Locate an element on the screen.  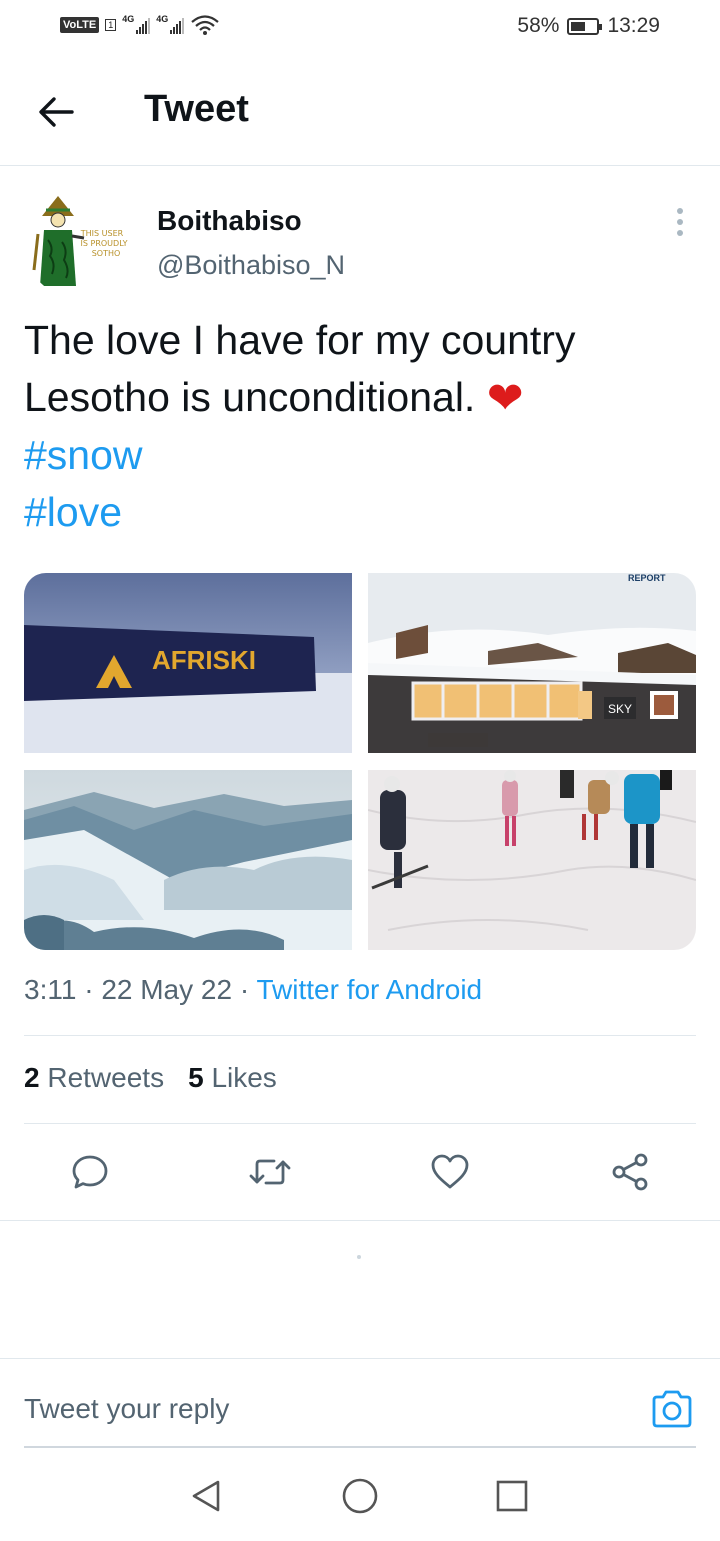
retweet-icon is located at coordinates (270, 1172).